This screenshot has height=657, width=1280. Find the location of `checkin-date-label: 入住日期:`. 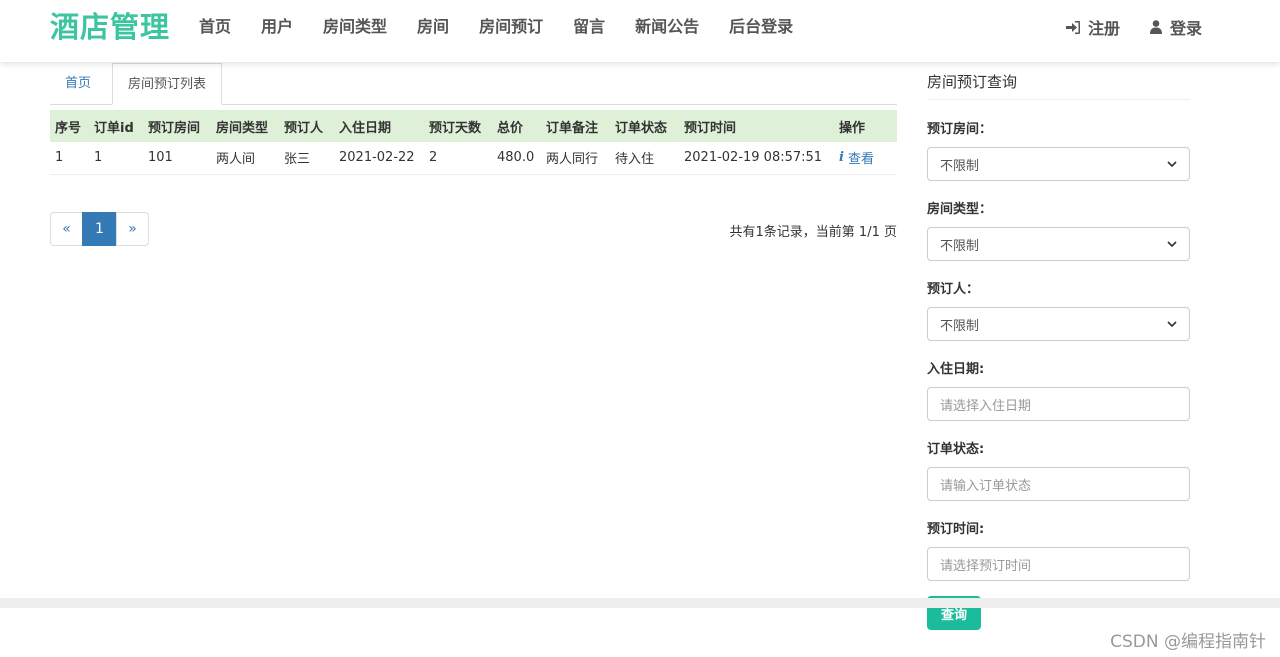

checkin-date-label: 入住日期: is located at coordinates (956, 369).